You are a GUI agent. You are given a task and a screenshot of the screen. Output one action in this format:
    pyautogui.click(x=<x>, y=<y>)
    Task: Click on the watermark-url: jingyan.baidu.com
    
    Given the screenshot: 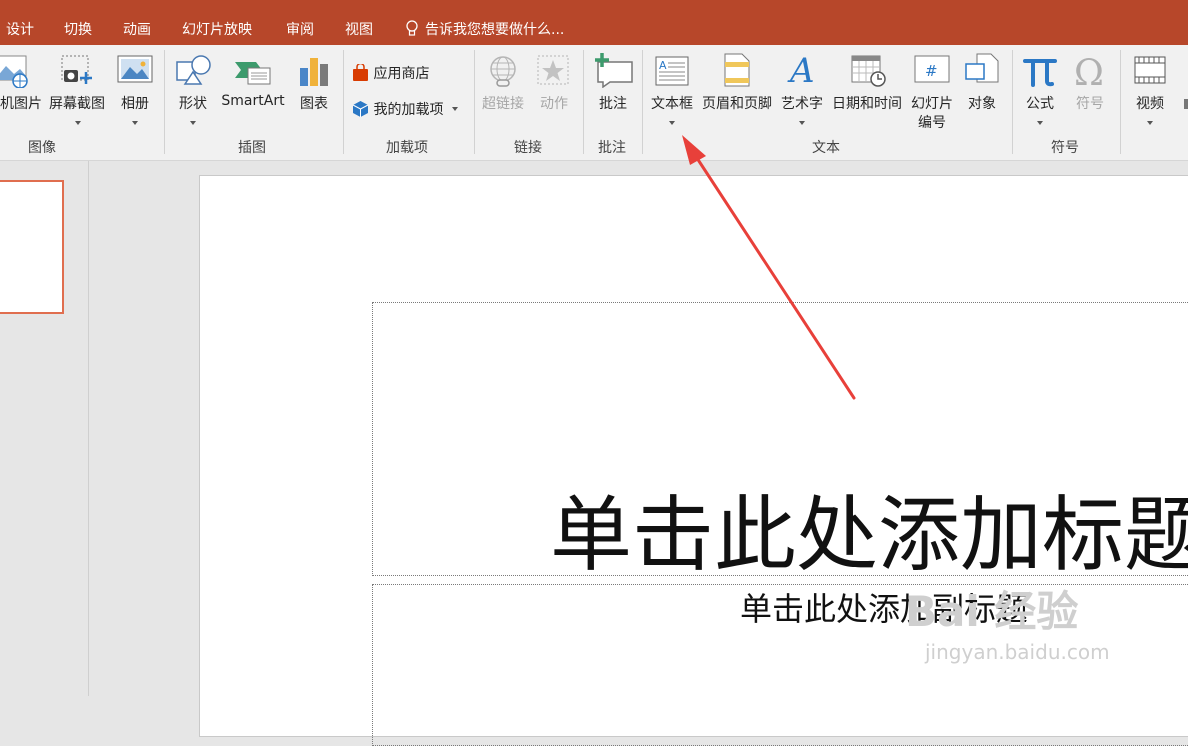 What is the action you would take?
    pyautogui.click(x=1017, y=652)
    